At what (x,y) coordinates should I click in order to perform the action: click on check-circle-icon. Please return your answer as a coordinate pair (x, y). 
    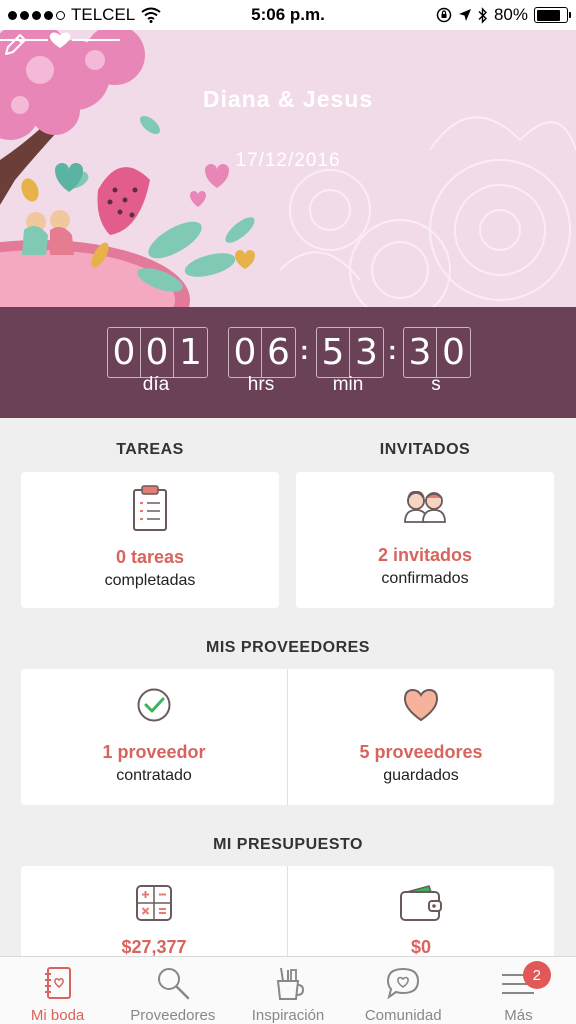
    Looking at the image, I should click on (154, 705).